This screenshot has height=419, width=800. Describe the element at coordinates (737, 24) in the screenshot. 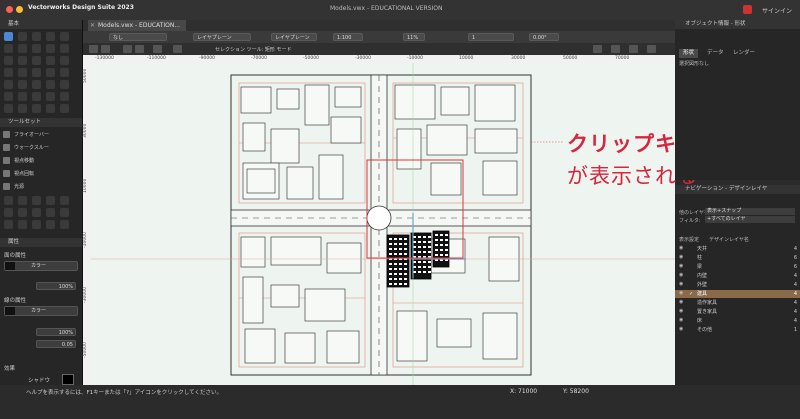

I see `object-info-header: オブジェクト情報 - 形状` at that location.